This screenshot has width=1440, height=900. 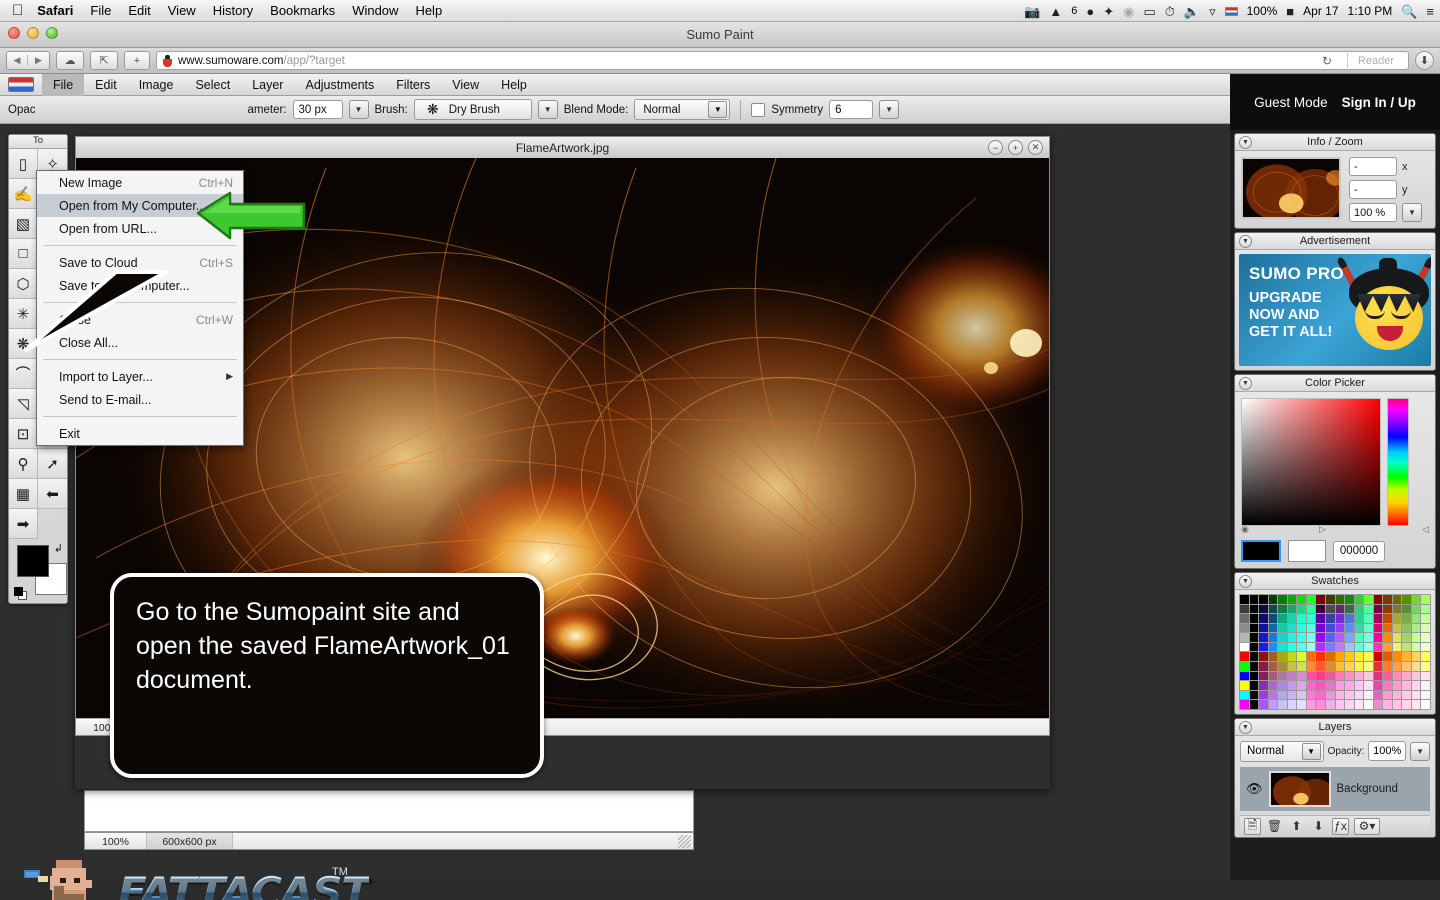 I want to click on second-zoom-level: 100%, so click(x=116, y=841).